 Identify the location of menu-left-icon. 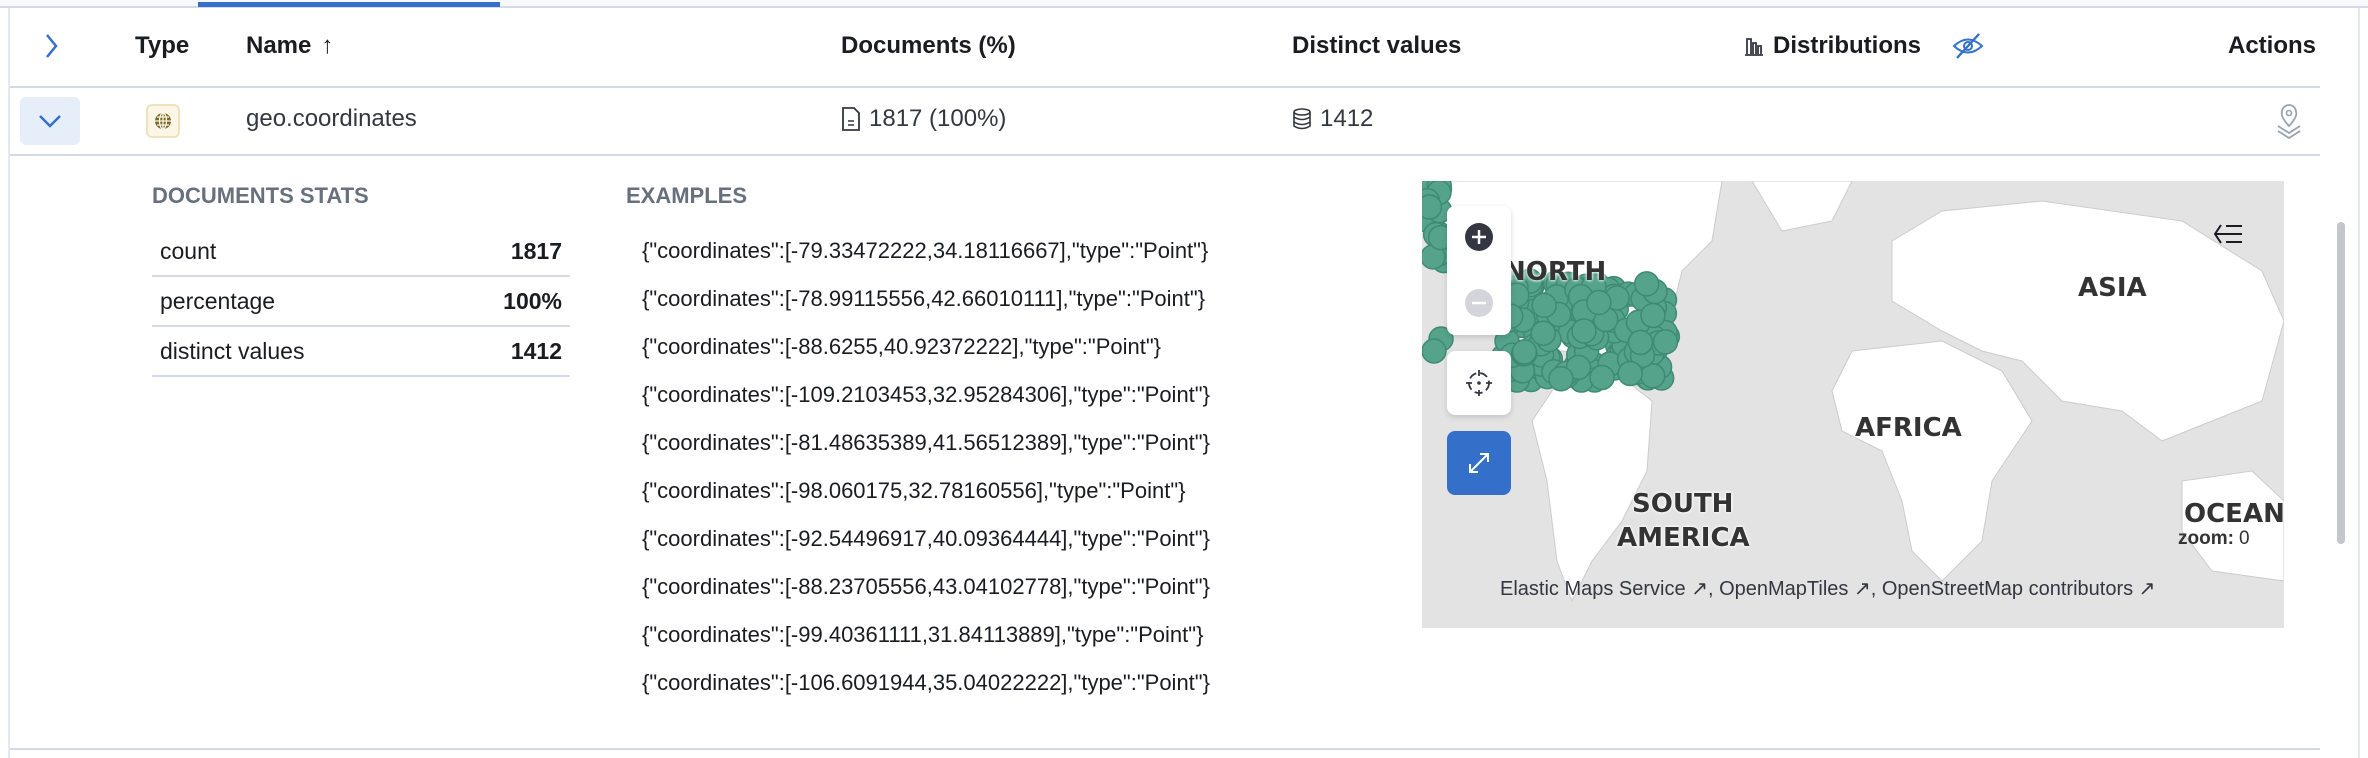
(2227, 234).